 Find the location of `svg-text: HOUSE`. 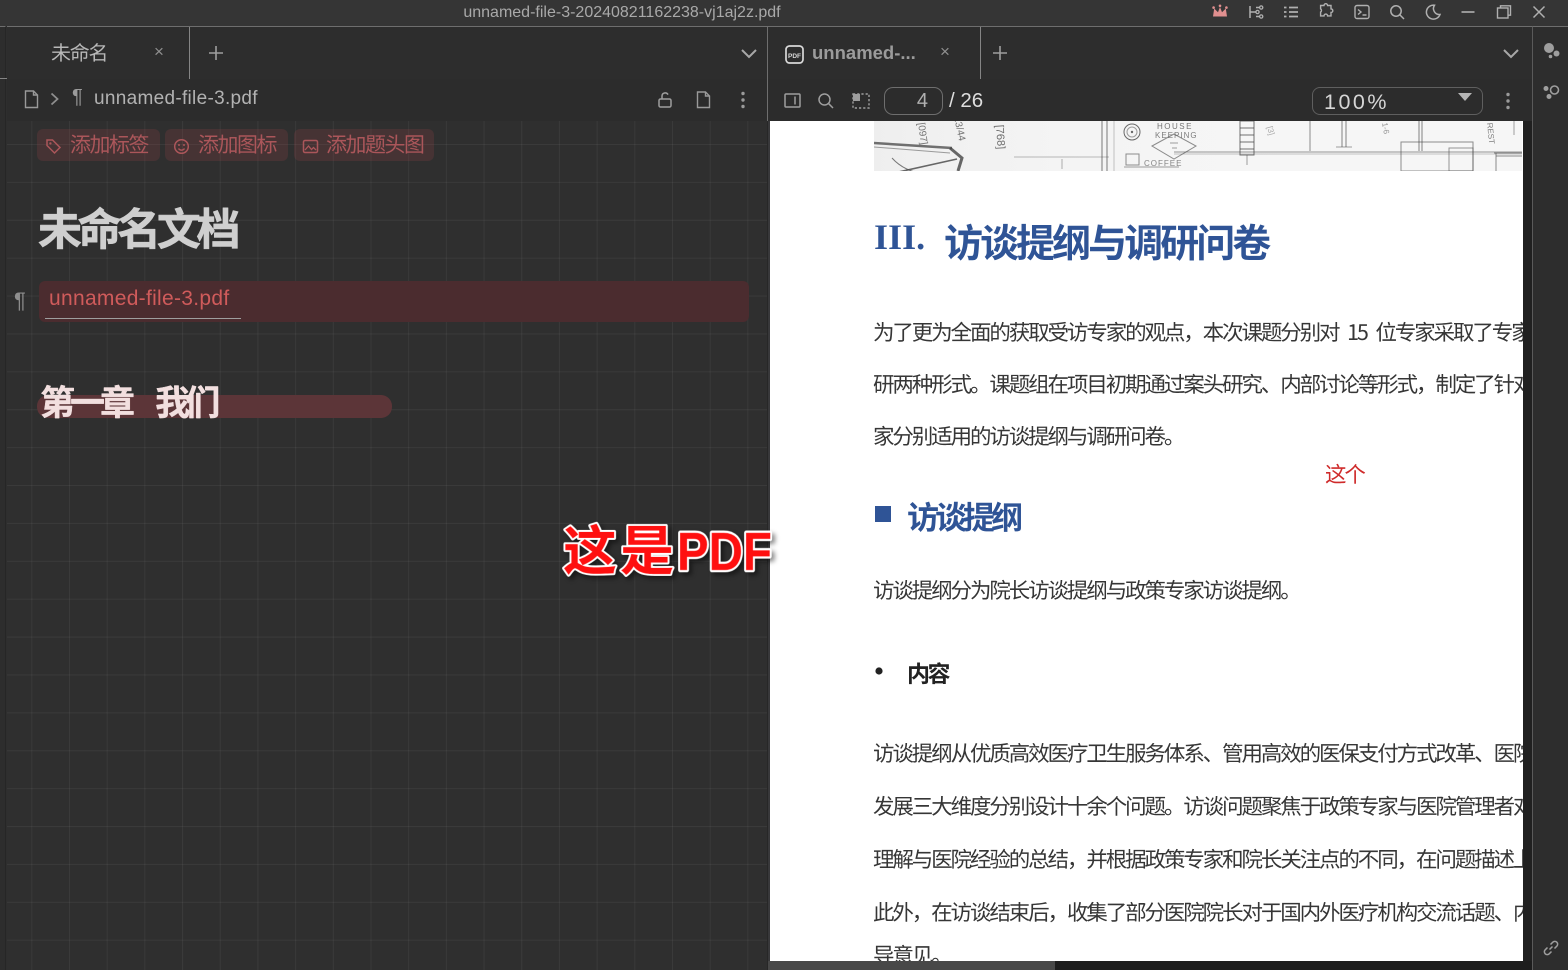

svg-text: HOUSE is located at coordinates (1175, 126).